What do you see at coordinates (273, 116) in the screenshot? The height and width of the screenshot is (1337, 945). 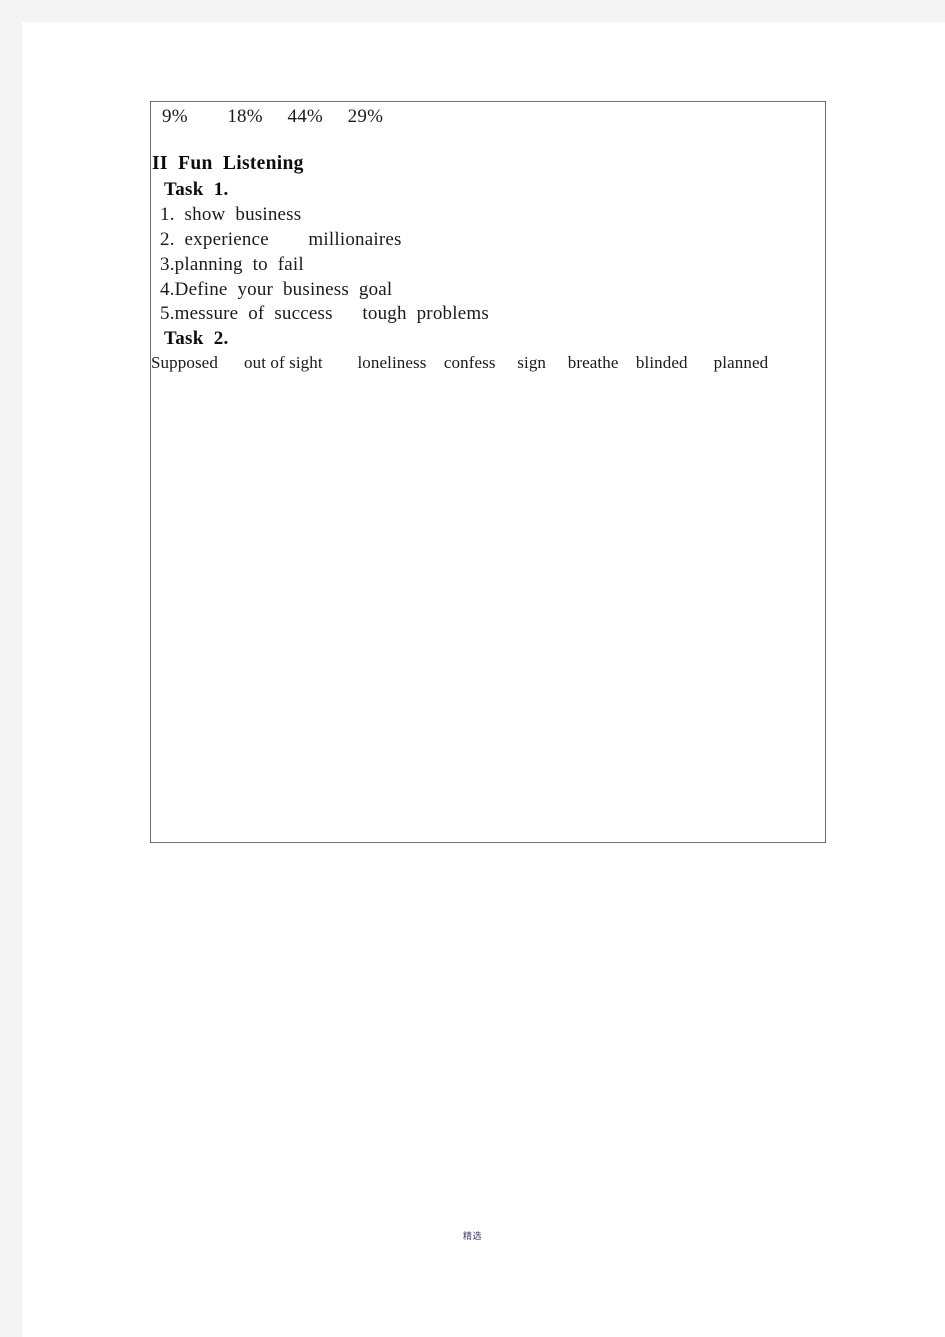 I see `percentage-answer-row: 9% 18% 44% 29%` at bounding box center [273, 116].